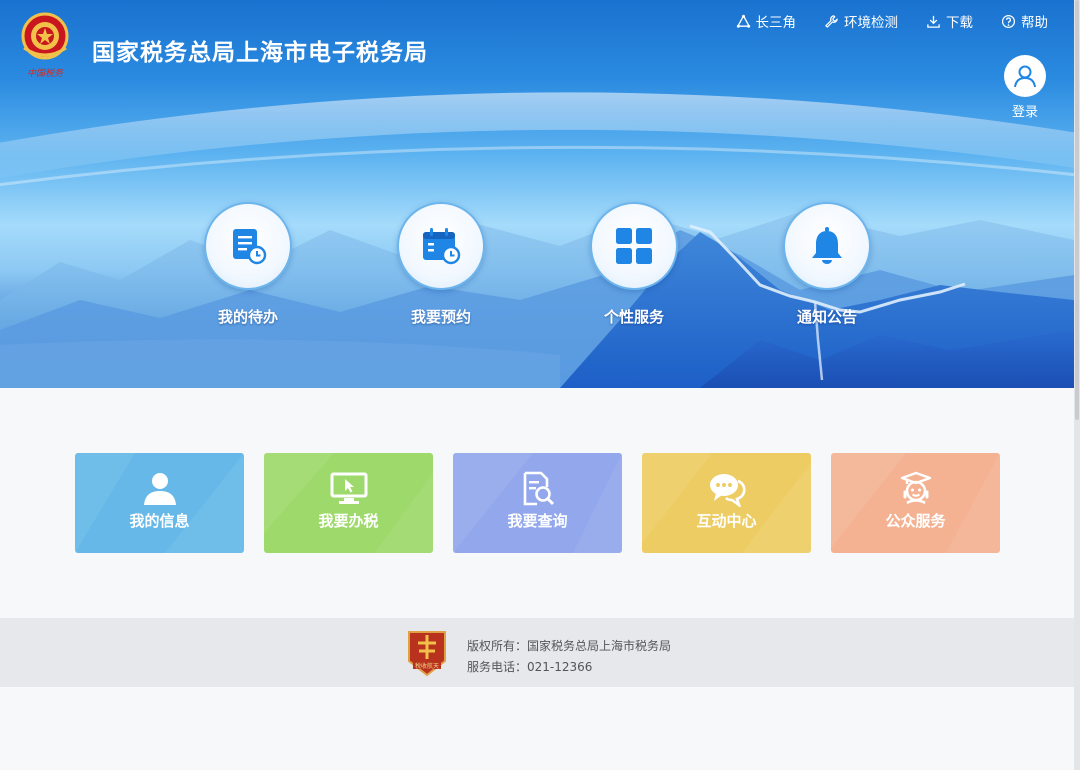  I want to click on footer-phone: 服务电话：021-12366, so click(530, 667).